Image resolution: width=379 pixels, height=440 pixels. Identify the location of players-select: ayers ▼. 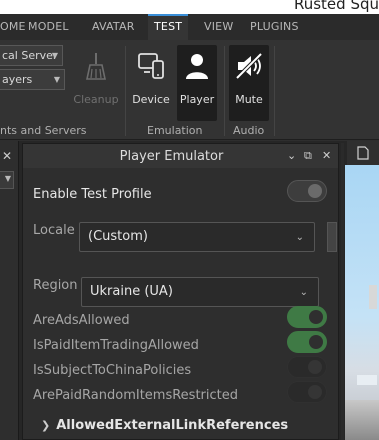
(32, 79).